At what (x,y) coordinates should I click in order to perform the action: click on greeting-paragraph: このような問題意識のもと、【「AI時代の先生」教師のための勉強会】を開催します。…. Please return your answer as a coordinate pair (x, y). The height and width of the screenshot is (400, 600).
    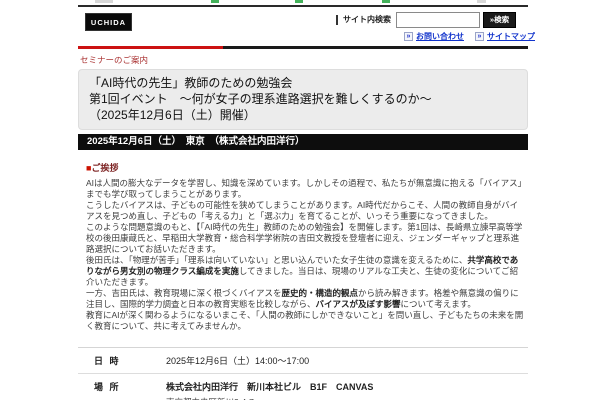
    Looking at the image, I should click on (304, 238).